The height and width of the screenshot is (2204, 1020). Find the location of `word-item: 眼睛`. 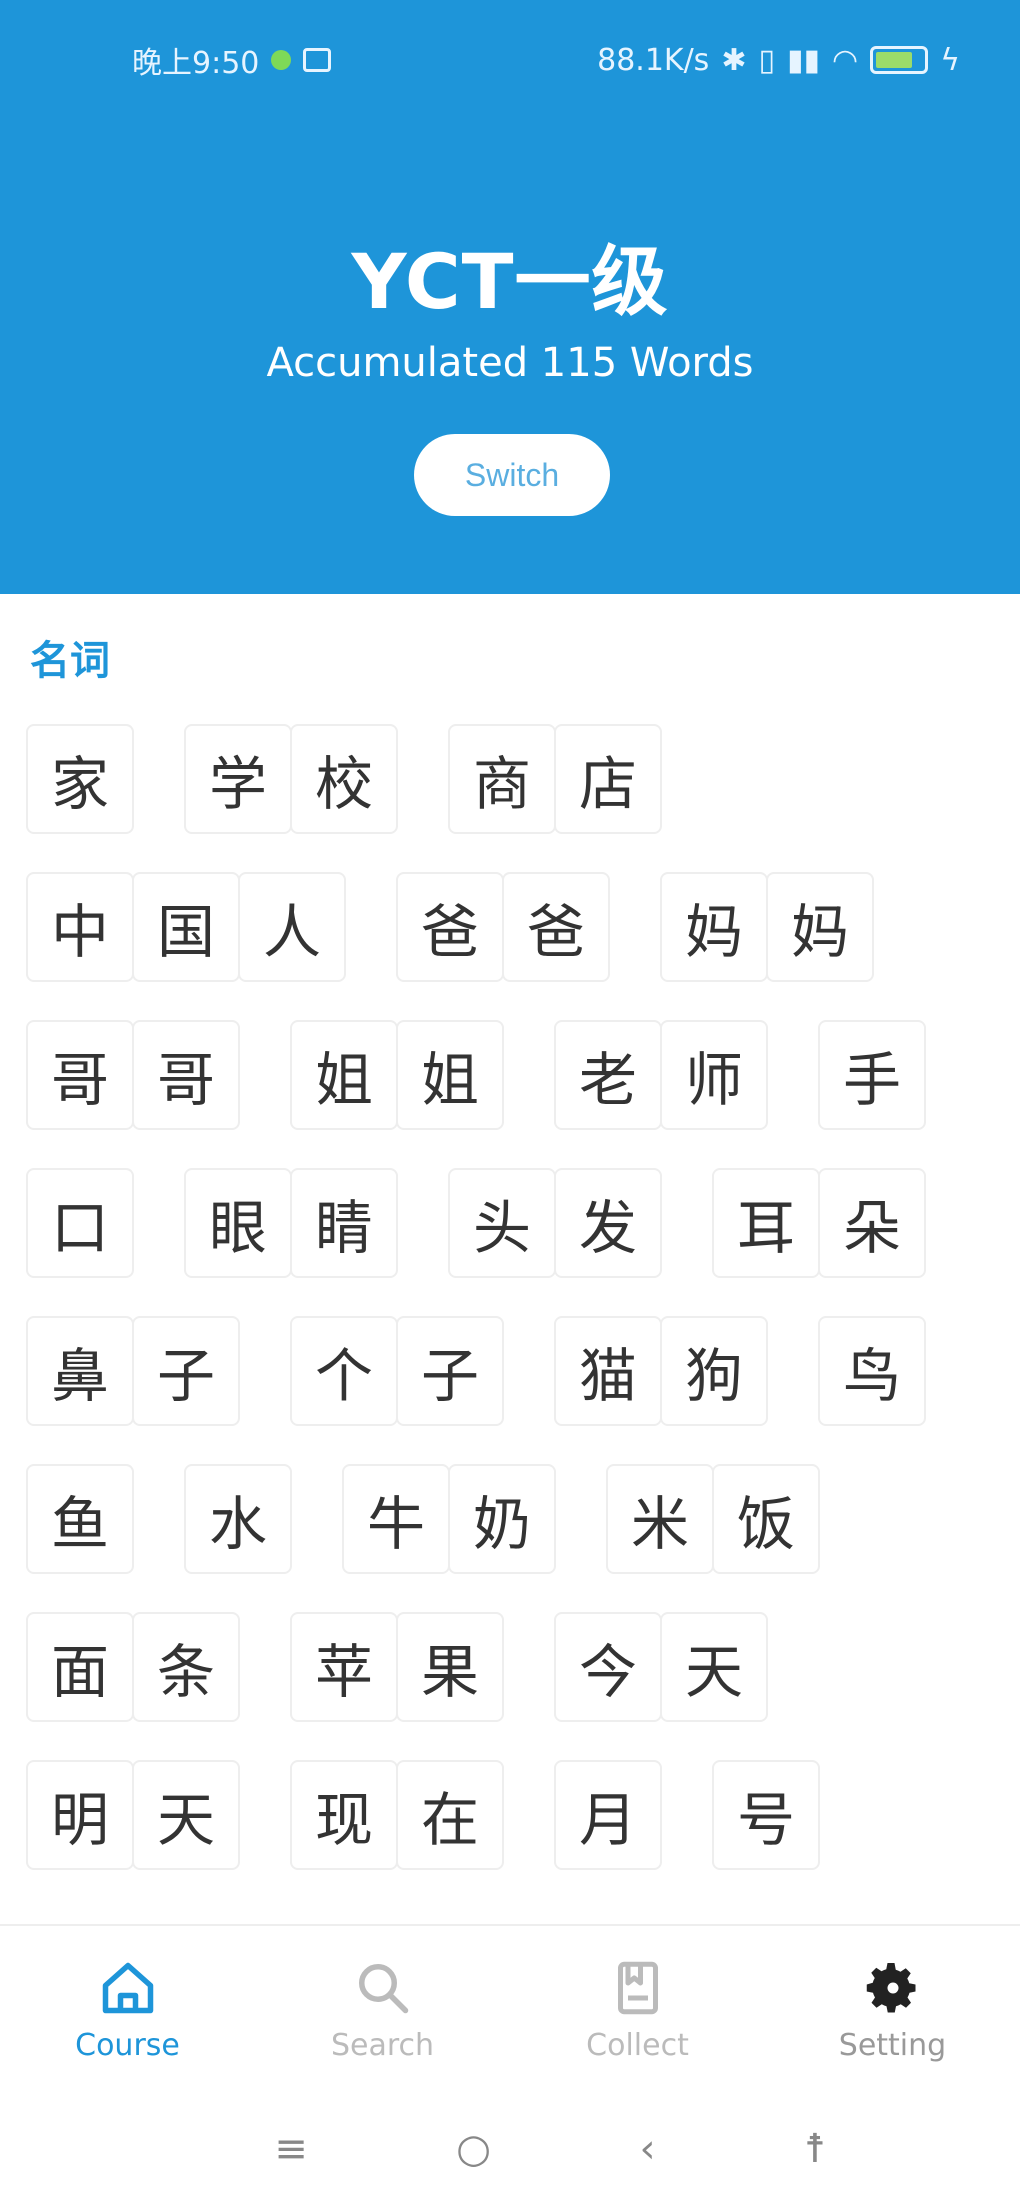

word-item: 眼睛 is located at coordinates (291, 1223).